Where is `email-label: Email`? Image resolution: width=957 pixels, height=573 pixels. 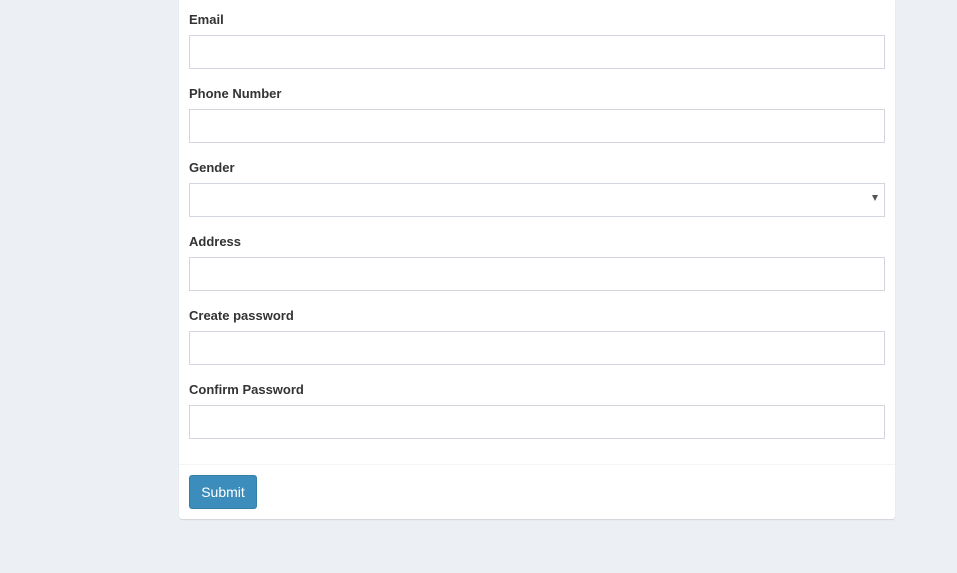
email-label: Email is located at coordinates (206, 19).